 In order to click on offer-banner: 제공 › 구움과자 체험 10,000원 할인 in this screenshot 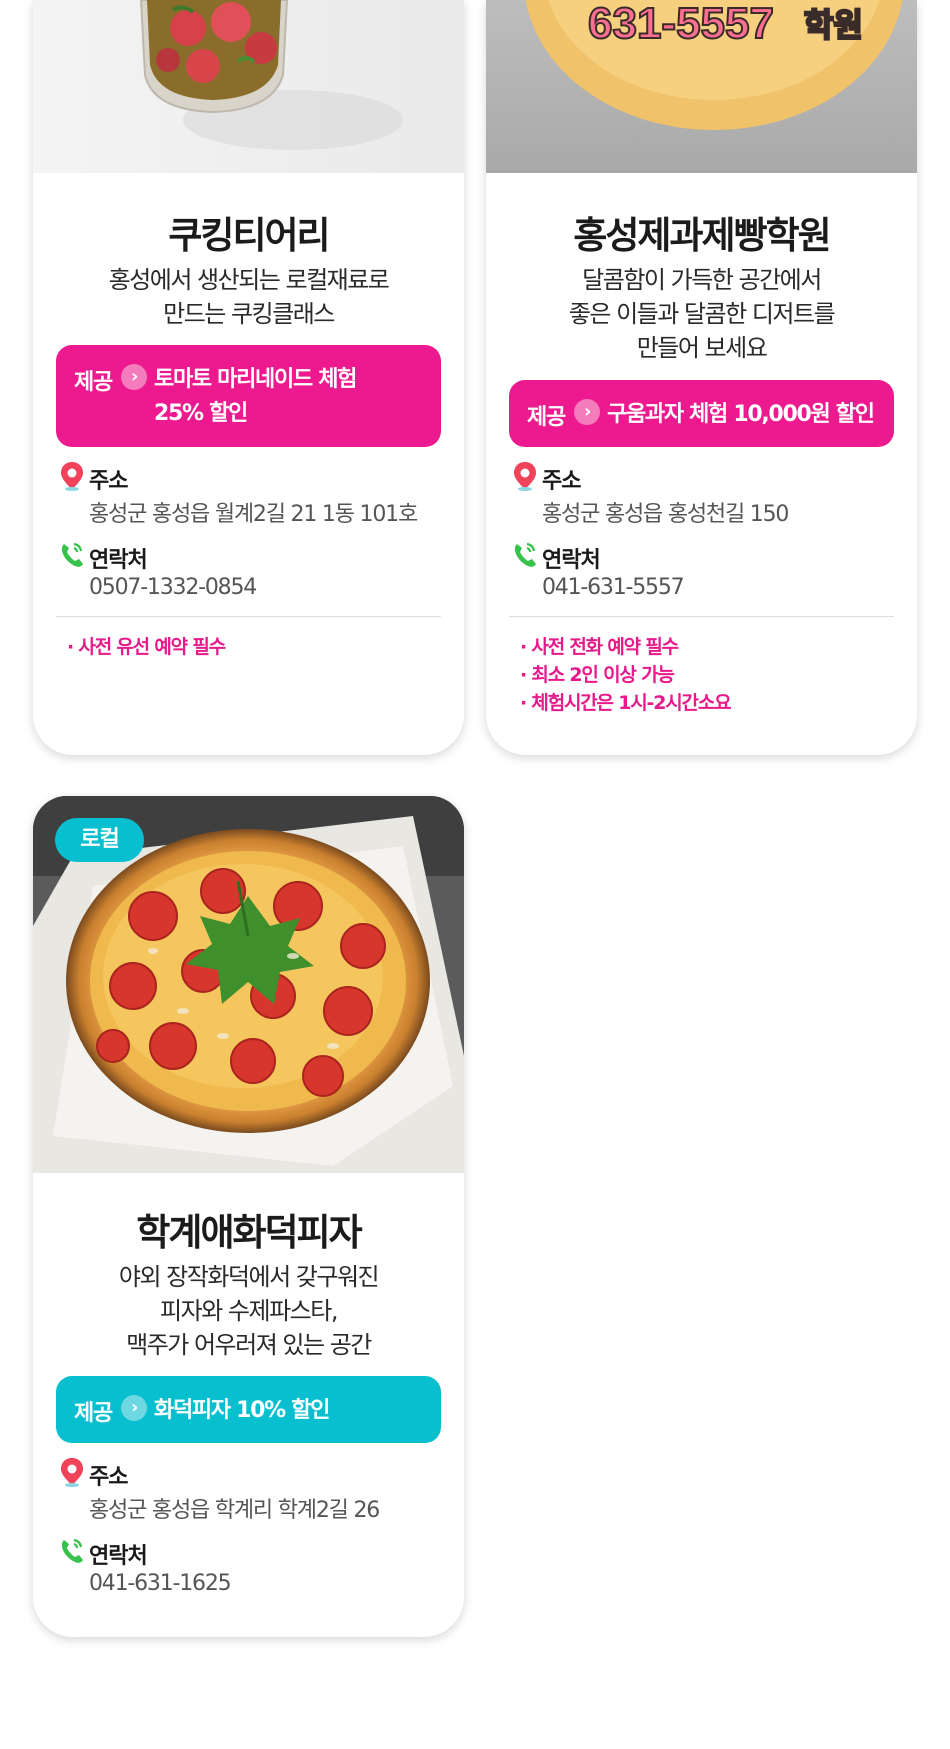, I will do `click(701, 413)`.